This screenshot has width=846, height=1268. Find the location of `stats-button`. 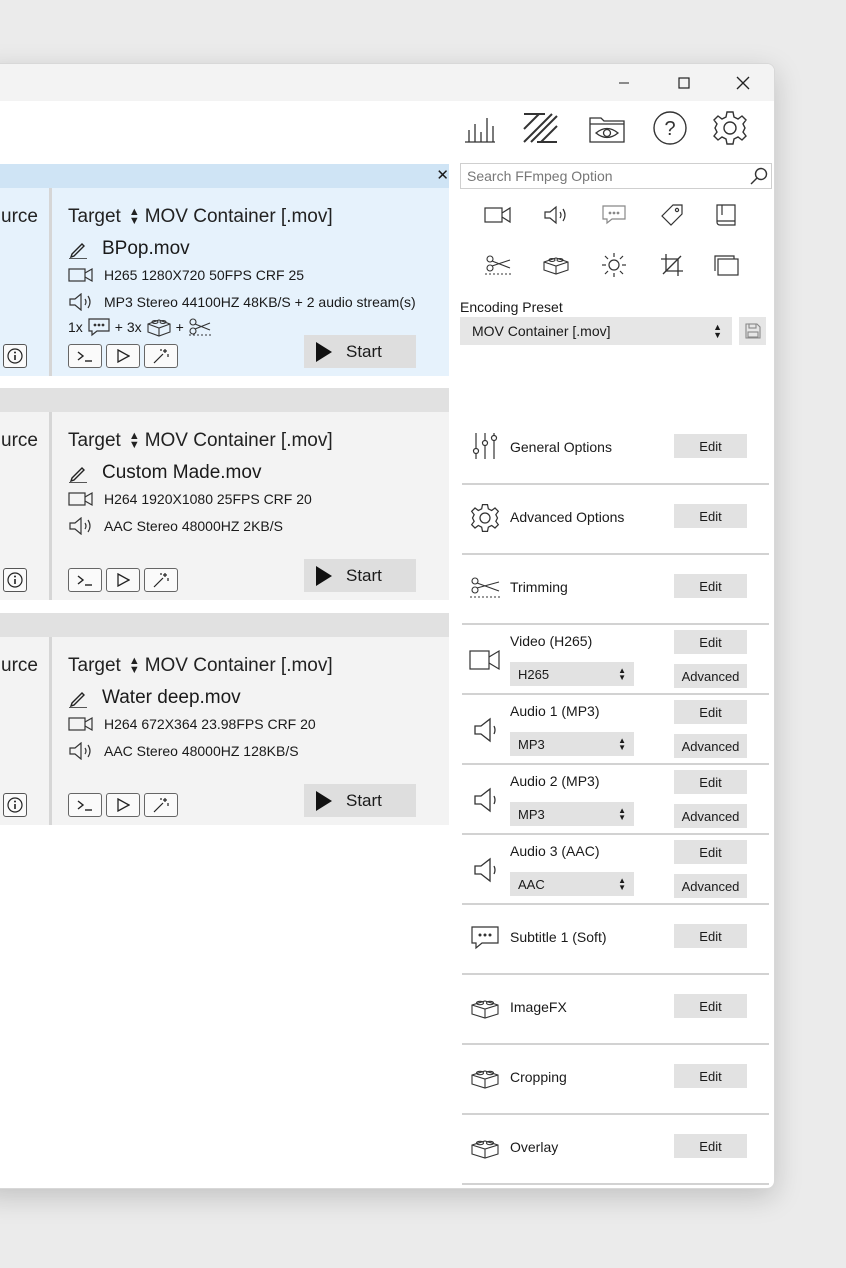

stats-button is located at coordinates (480, 128).